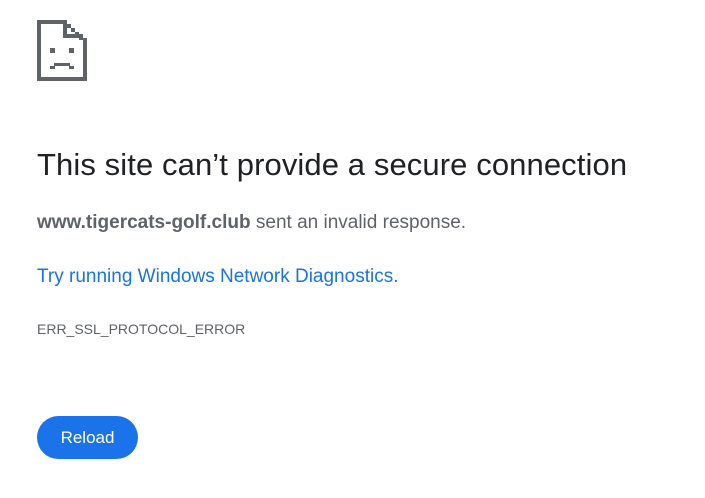 This screenshot has width=705, height=498. Describe the element at coordinates (141, 329) in the screenshot. I see `error-code: ERR_SSL_PROTOCOL_ERROR` at that location.